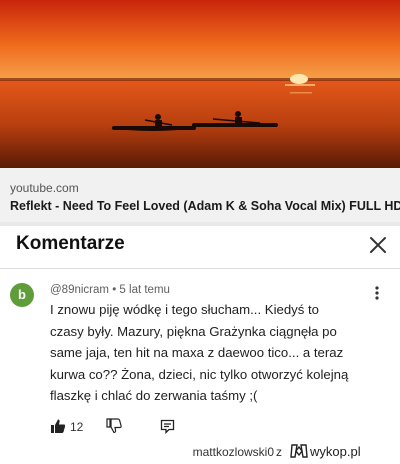  I want to click on avatar: b, so click(22, 295).